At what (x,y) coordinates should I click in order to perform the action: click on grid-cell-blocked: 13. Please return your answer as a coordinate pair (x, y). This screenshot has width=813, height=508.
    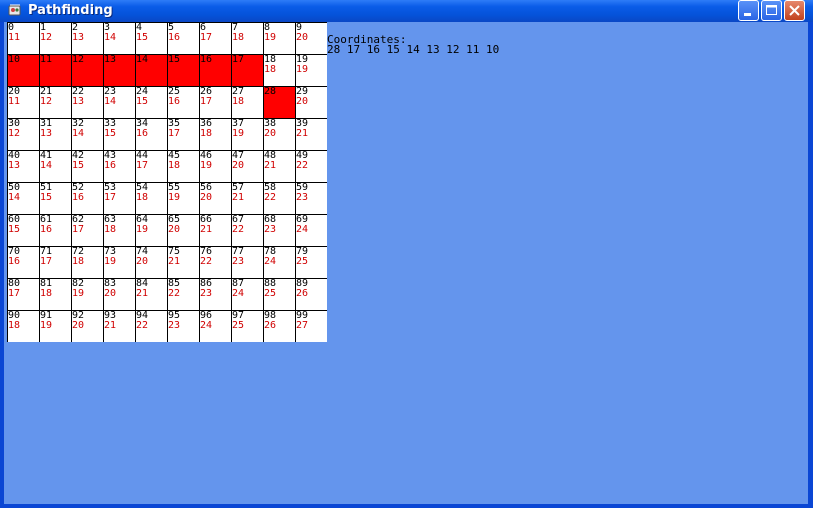
    Looking at the image, I should click on (119, 70).